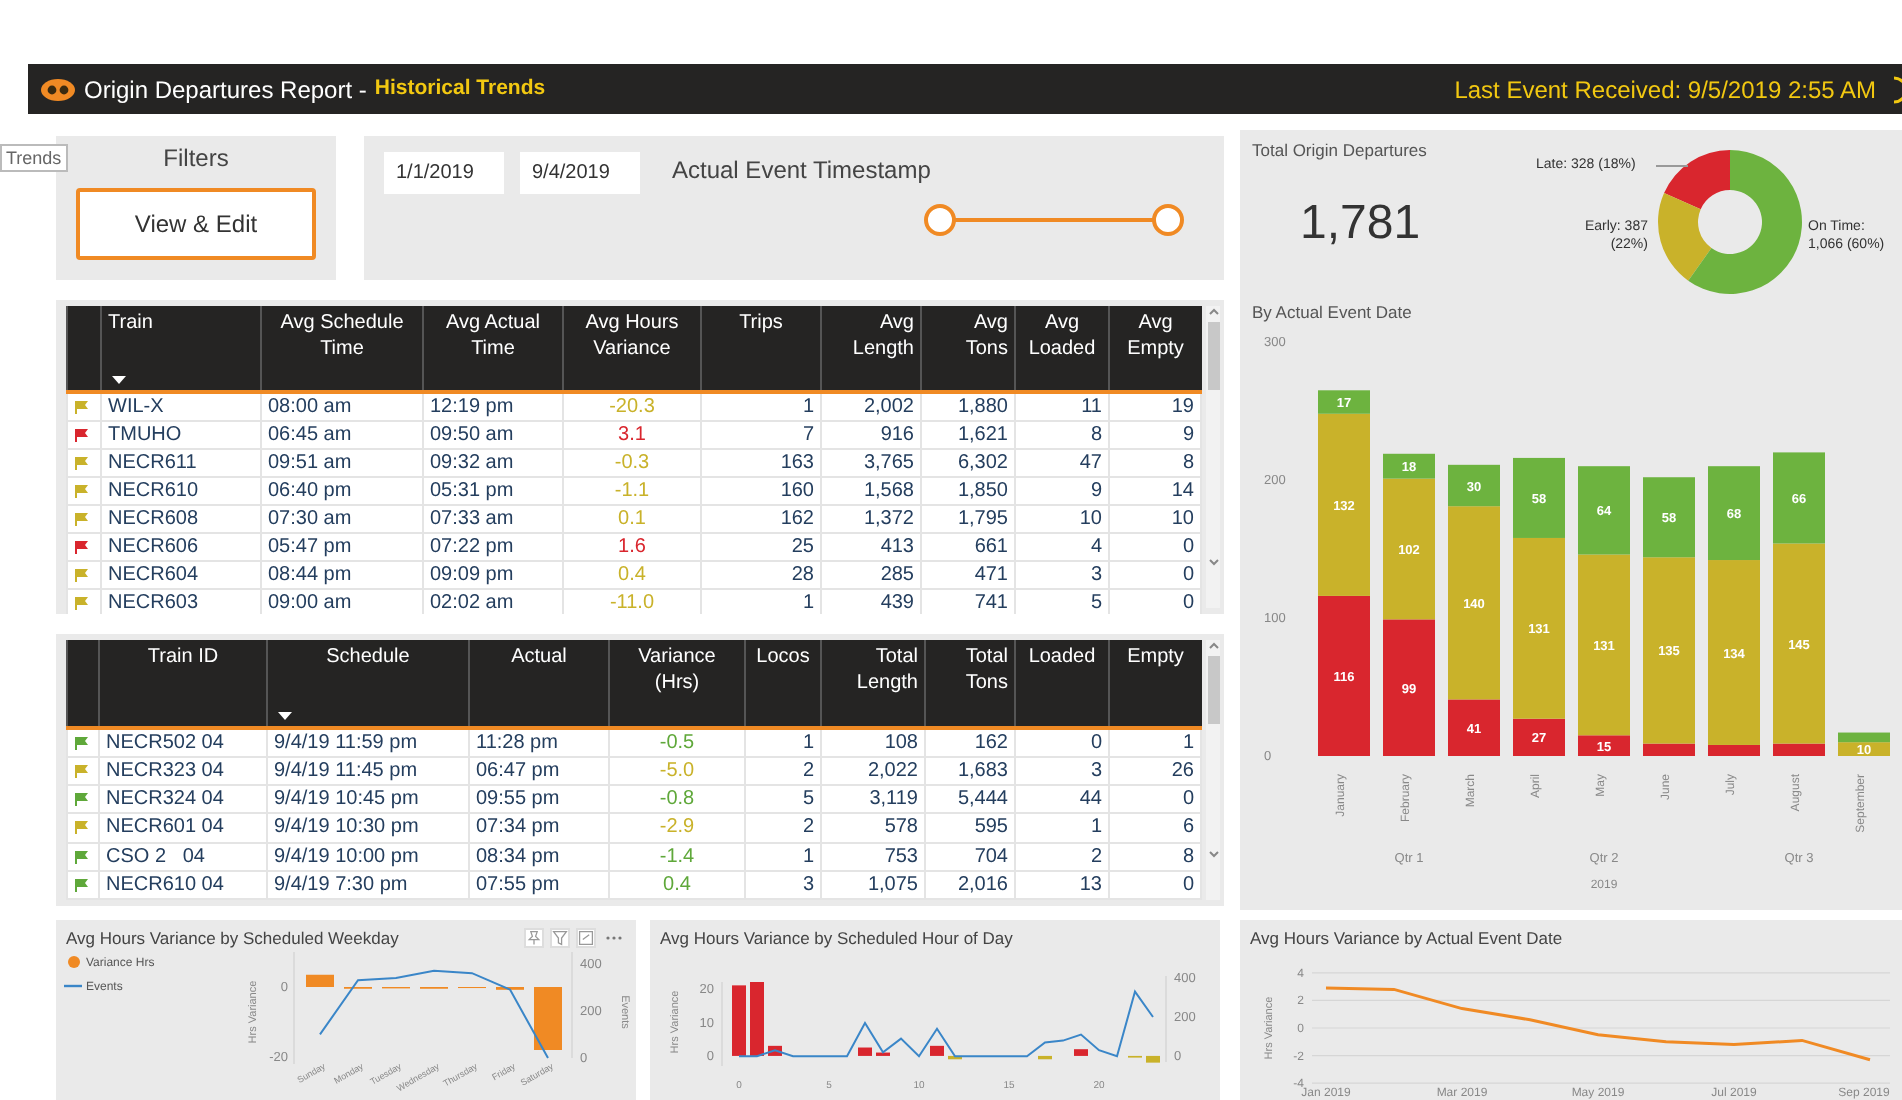 The image size is (1902, 1100). Describe the element at coordinates (368, 684) in the screenshot. I see `column-header: Schedule` at that location.